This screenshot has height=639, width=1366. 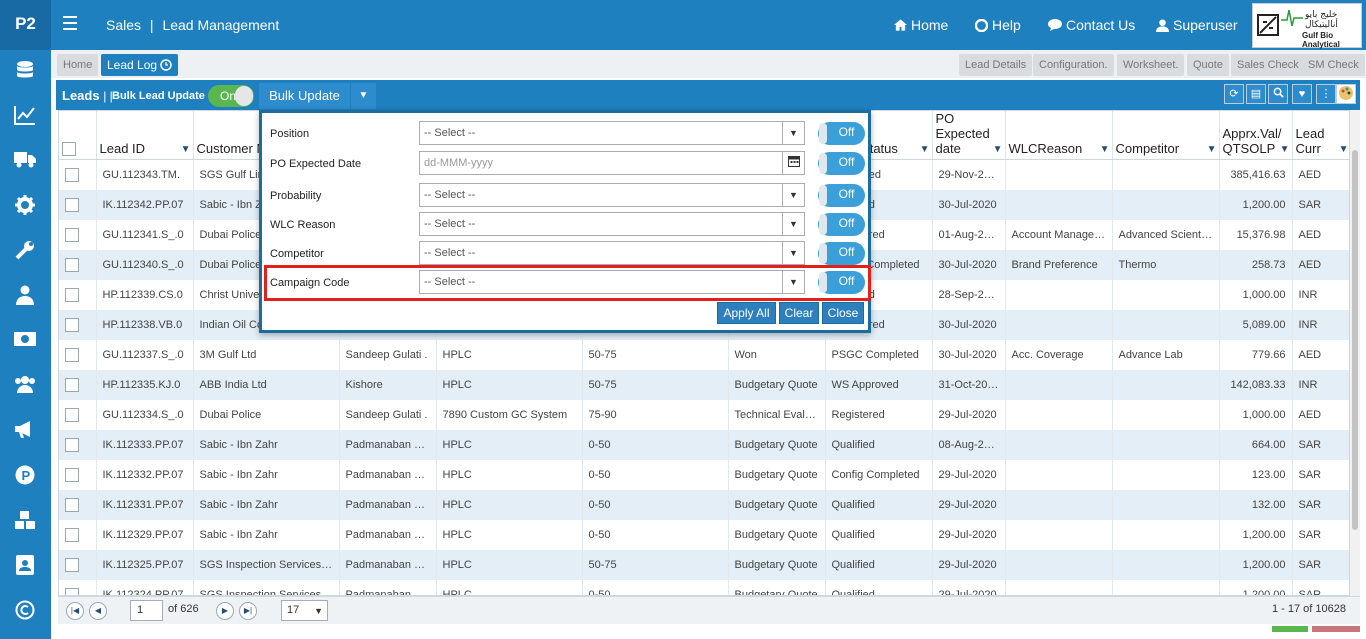 I want to click on bulk-update-toggle: On, so click(x=231, y=96).